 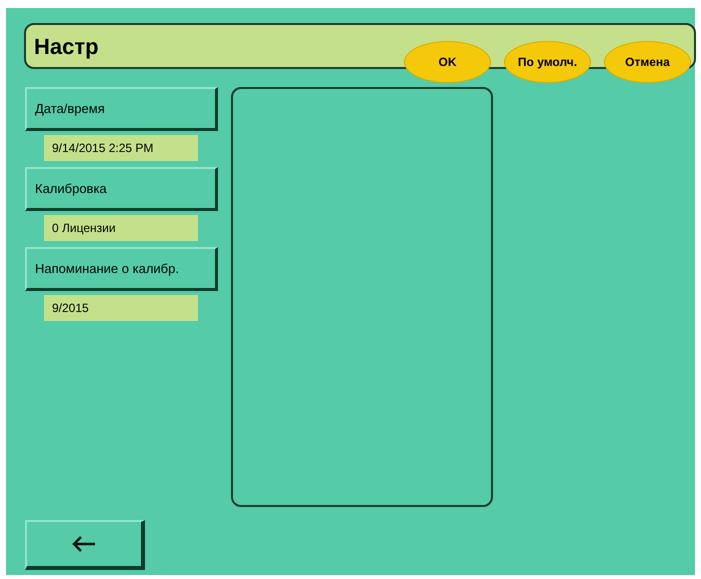 What do you see at coordinates (121, 228) in the screenshot?
I see `setting-value: 0 Лицензии` at bounding box center [121, 228].